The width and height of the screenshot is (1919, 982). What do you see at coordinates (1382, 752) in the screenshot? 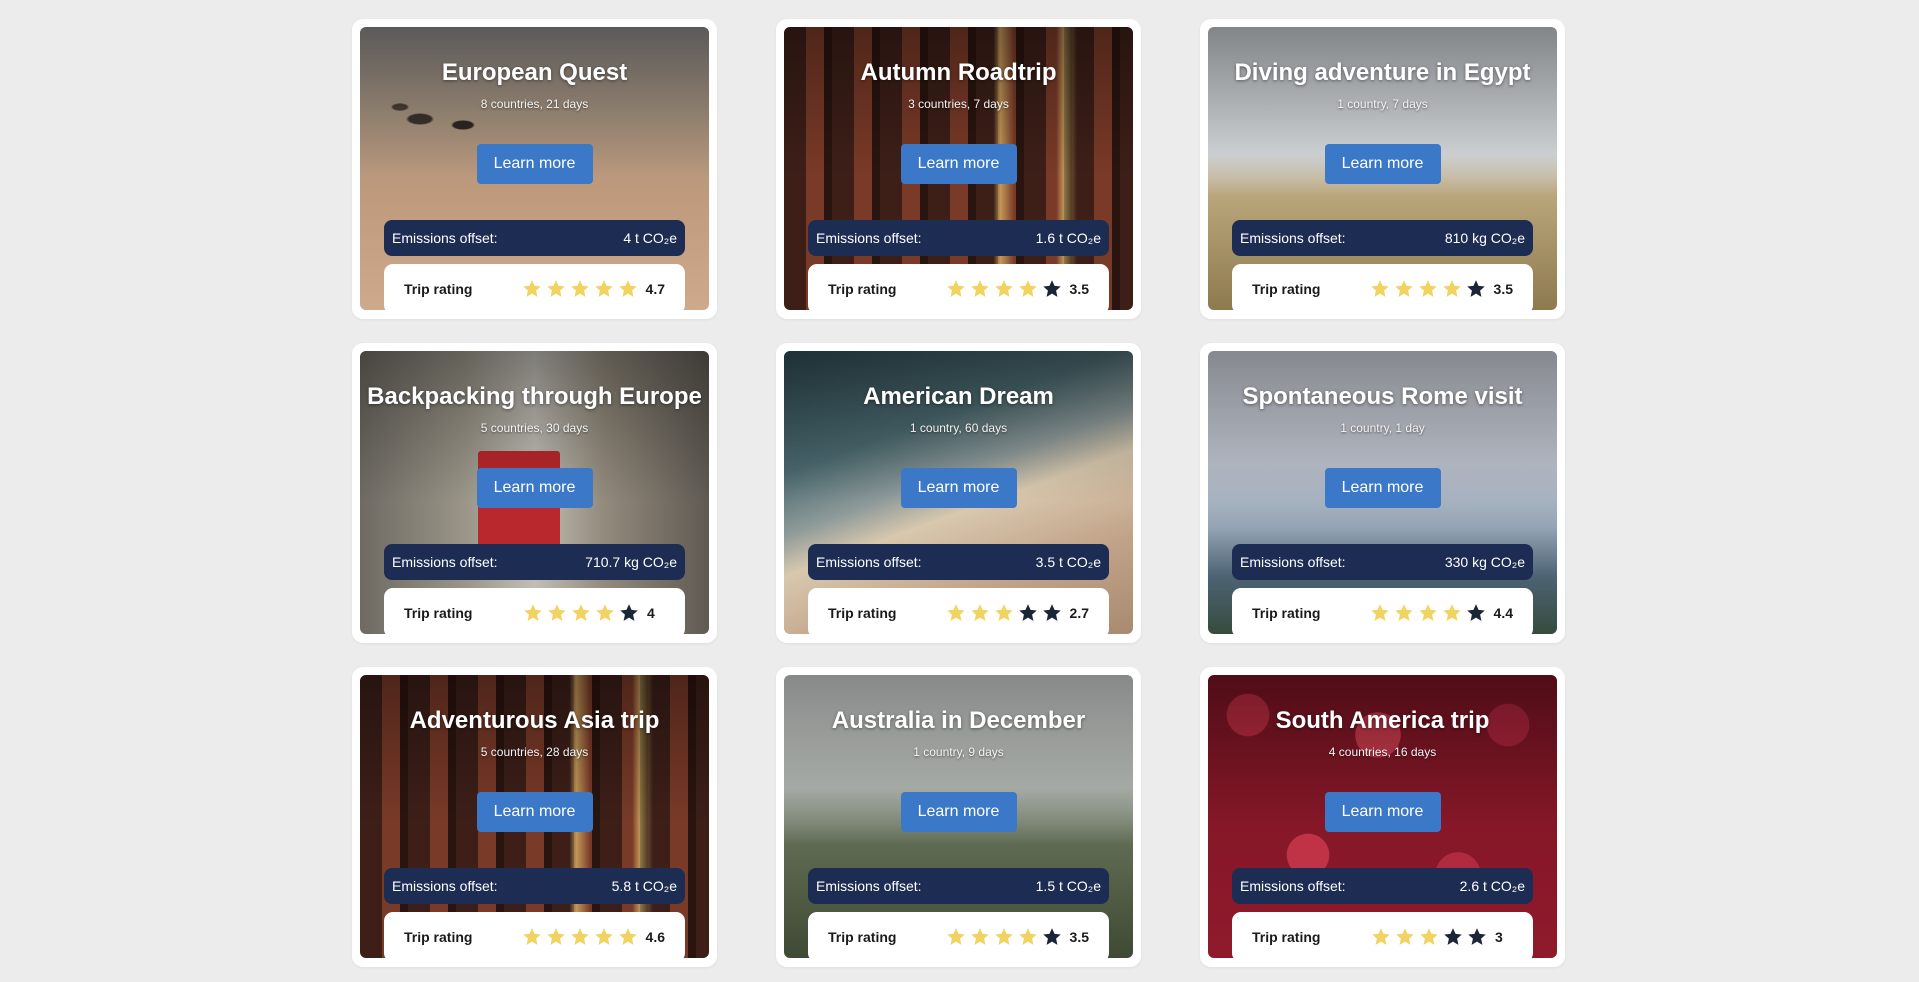
I see `trip-subtitle: 4 countries, 16 days` at bounding box center [1382, 752].